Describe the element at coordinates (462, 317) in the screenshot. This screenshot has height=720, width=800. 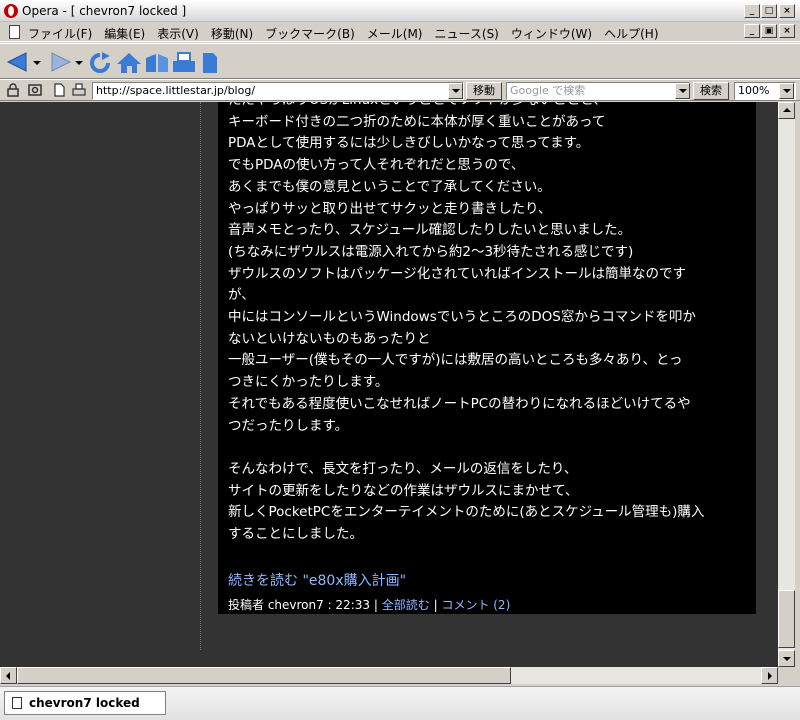
I see `entry-line: 中にはコンソールというWindowsでいうところのDOS窓からコマンドを叩か` at that location.